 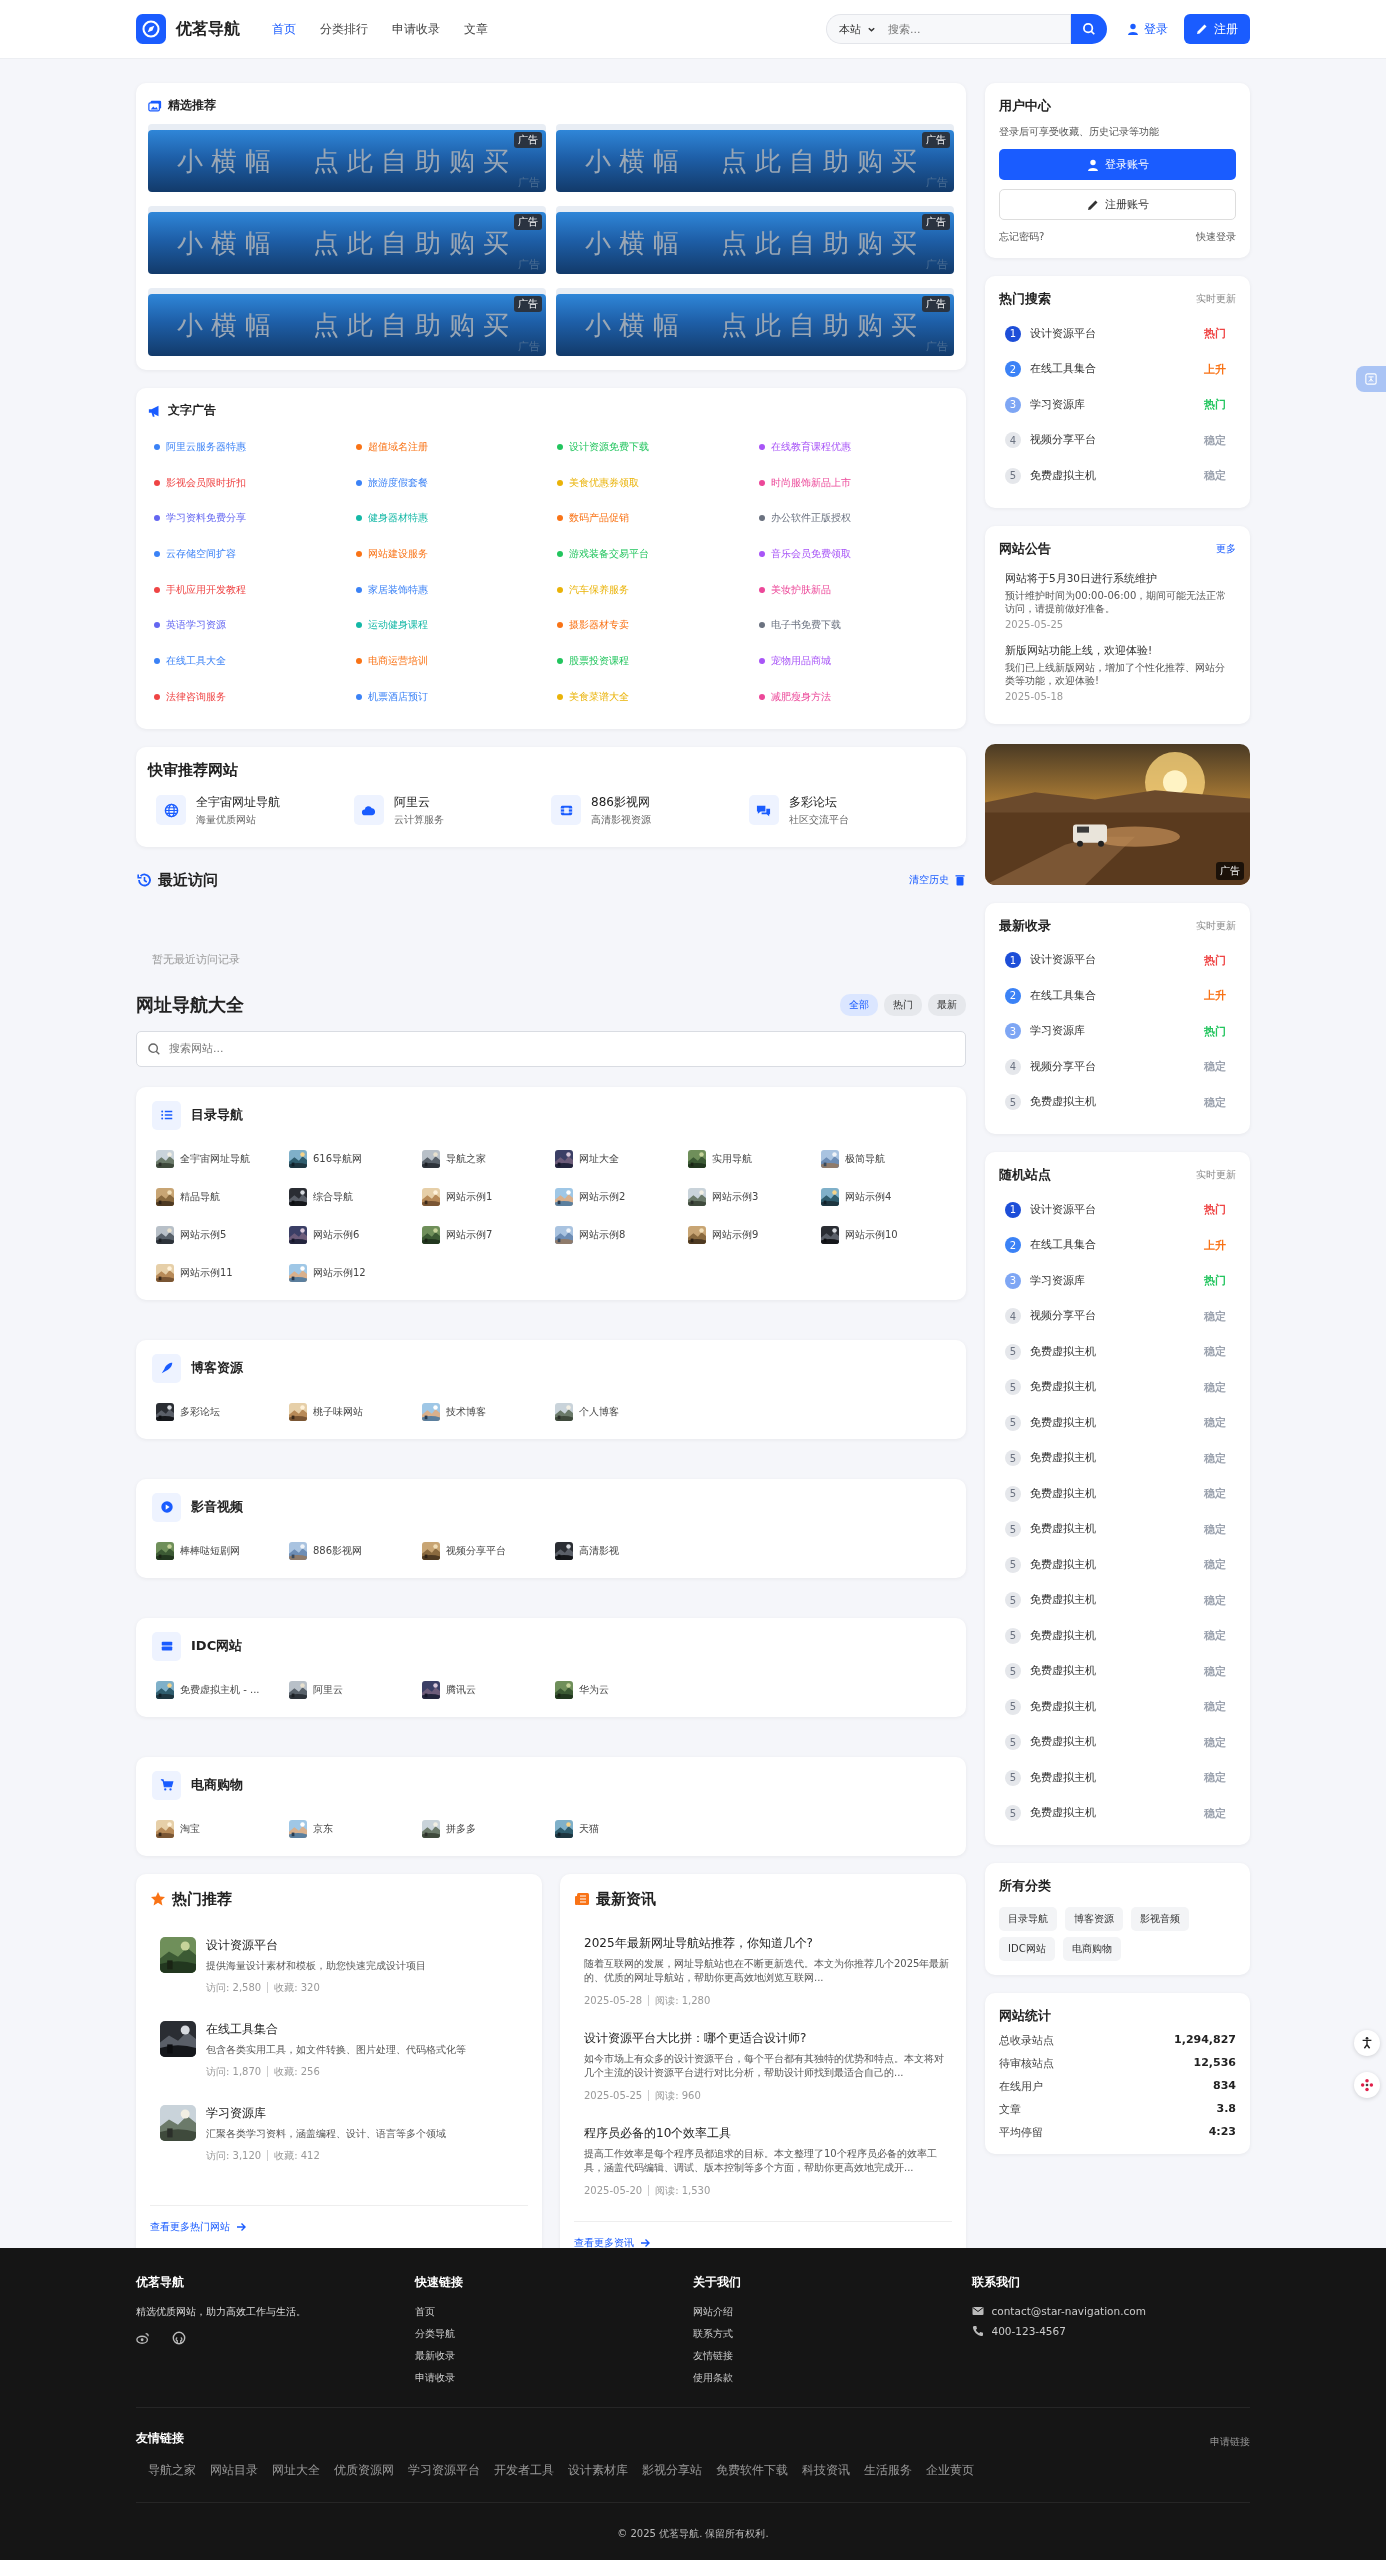 I want to click on site-link: 网站示例10, so click(x=883, y=1234).